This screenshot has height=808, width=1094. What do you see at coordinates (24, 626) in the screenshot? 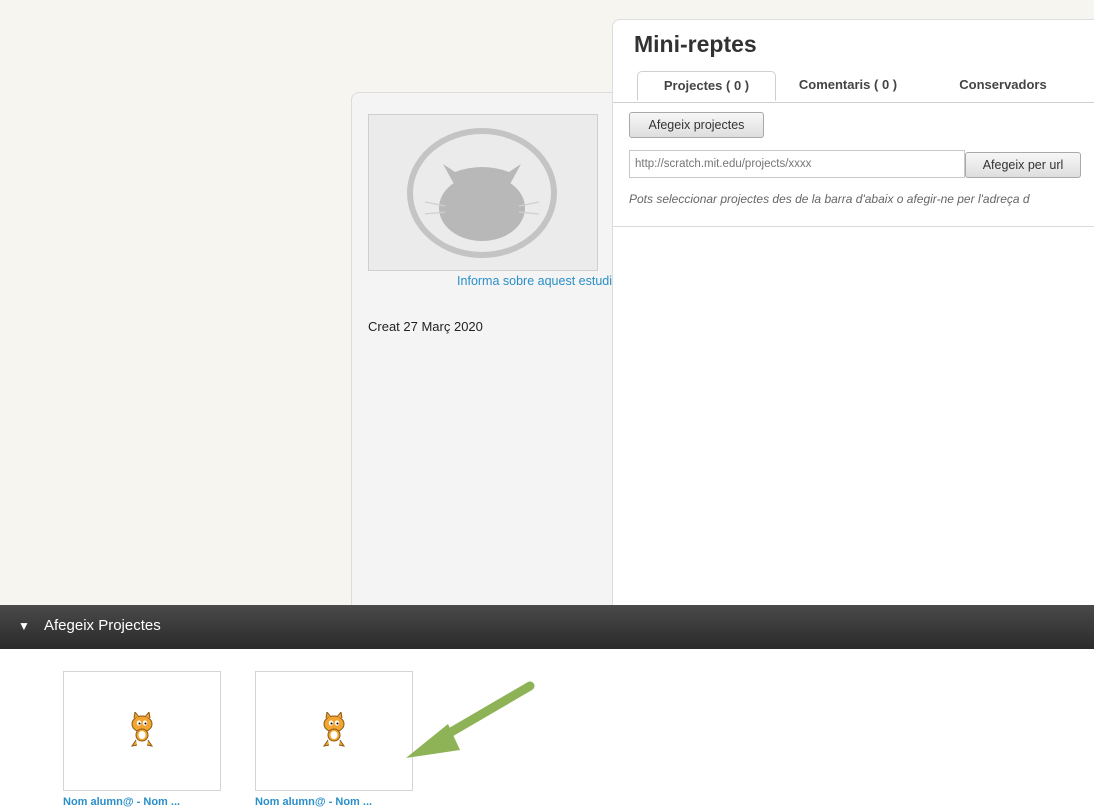
I see `triangle-down-icon: ▼` at bounding box center [24, 626].